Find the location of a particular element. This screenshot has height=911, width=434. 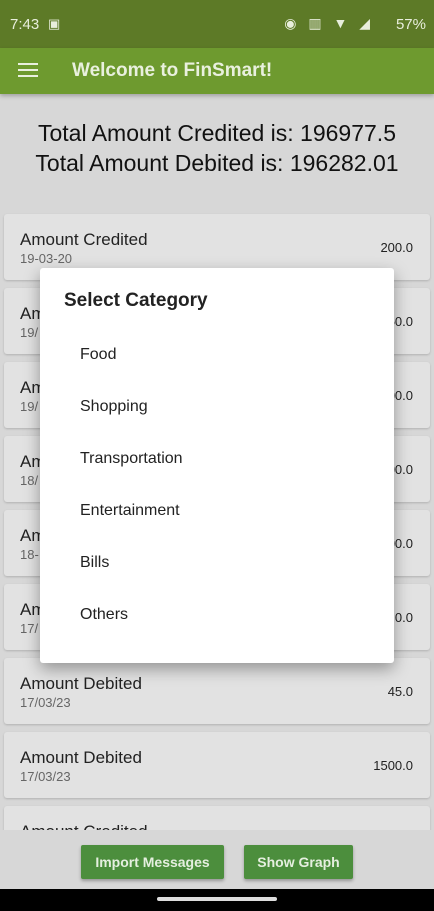

system-nav-bar is located at coordinates (217, 900).